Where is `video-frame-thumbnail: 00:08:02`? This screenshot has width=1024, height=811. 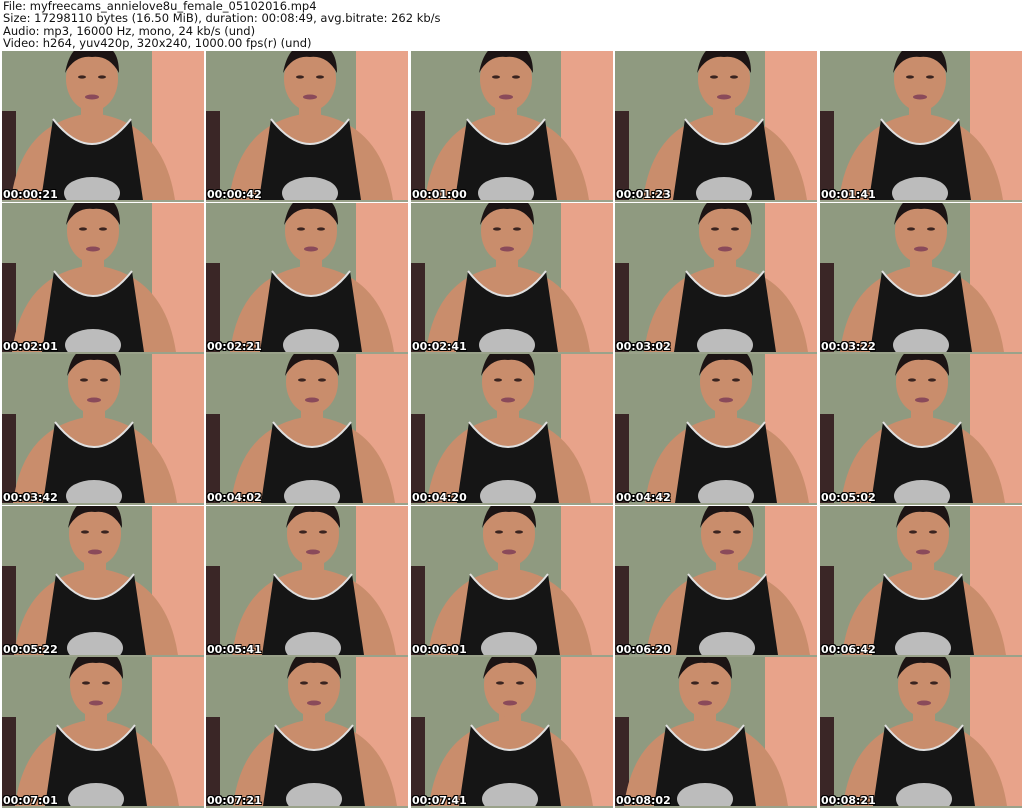
video-frame-thumbnail: 00:08:02 is located at coordinates (716, 732).